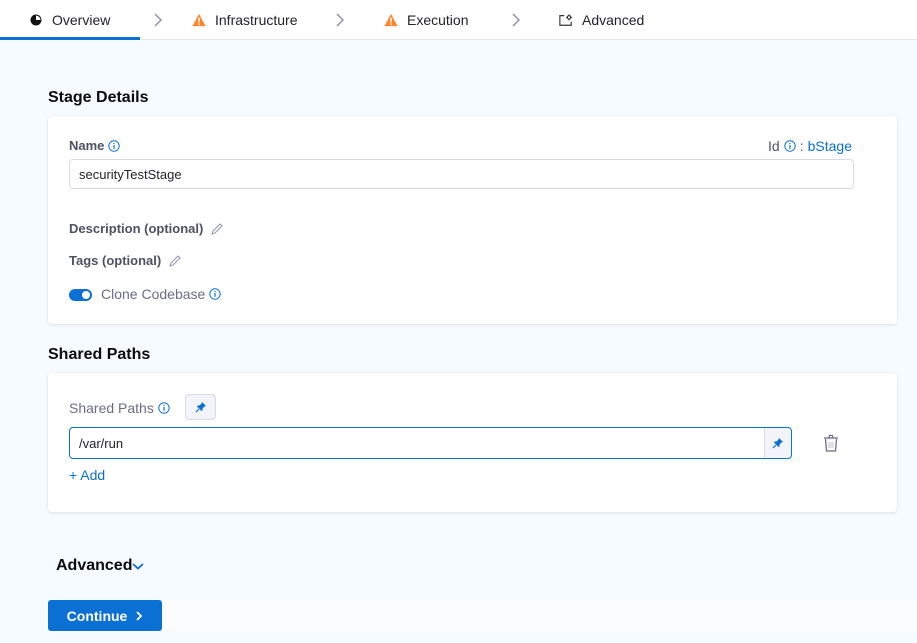 The height and width of the screenshot is (643, 917). I want to click on id-value: bStage, so click(829, 146).